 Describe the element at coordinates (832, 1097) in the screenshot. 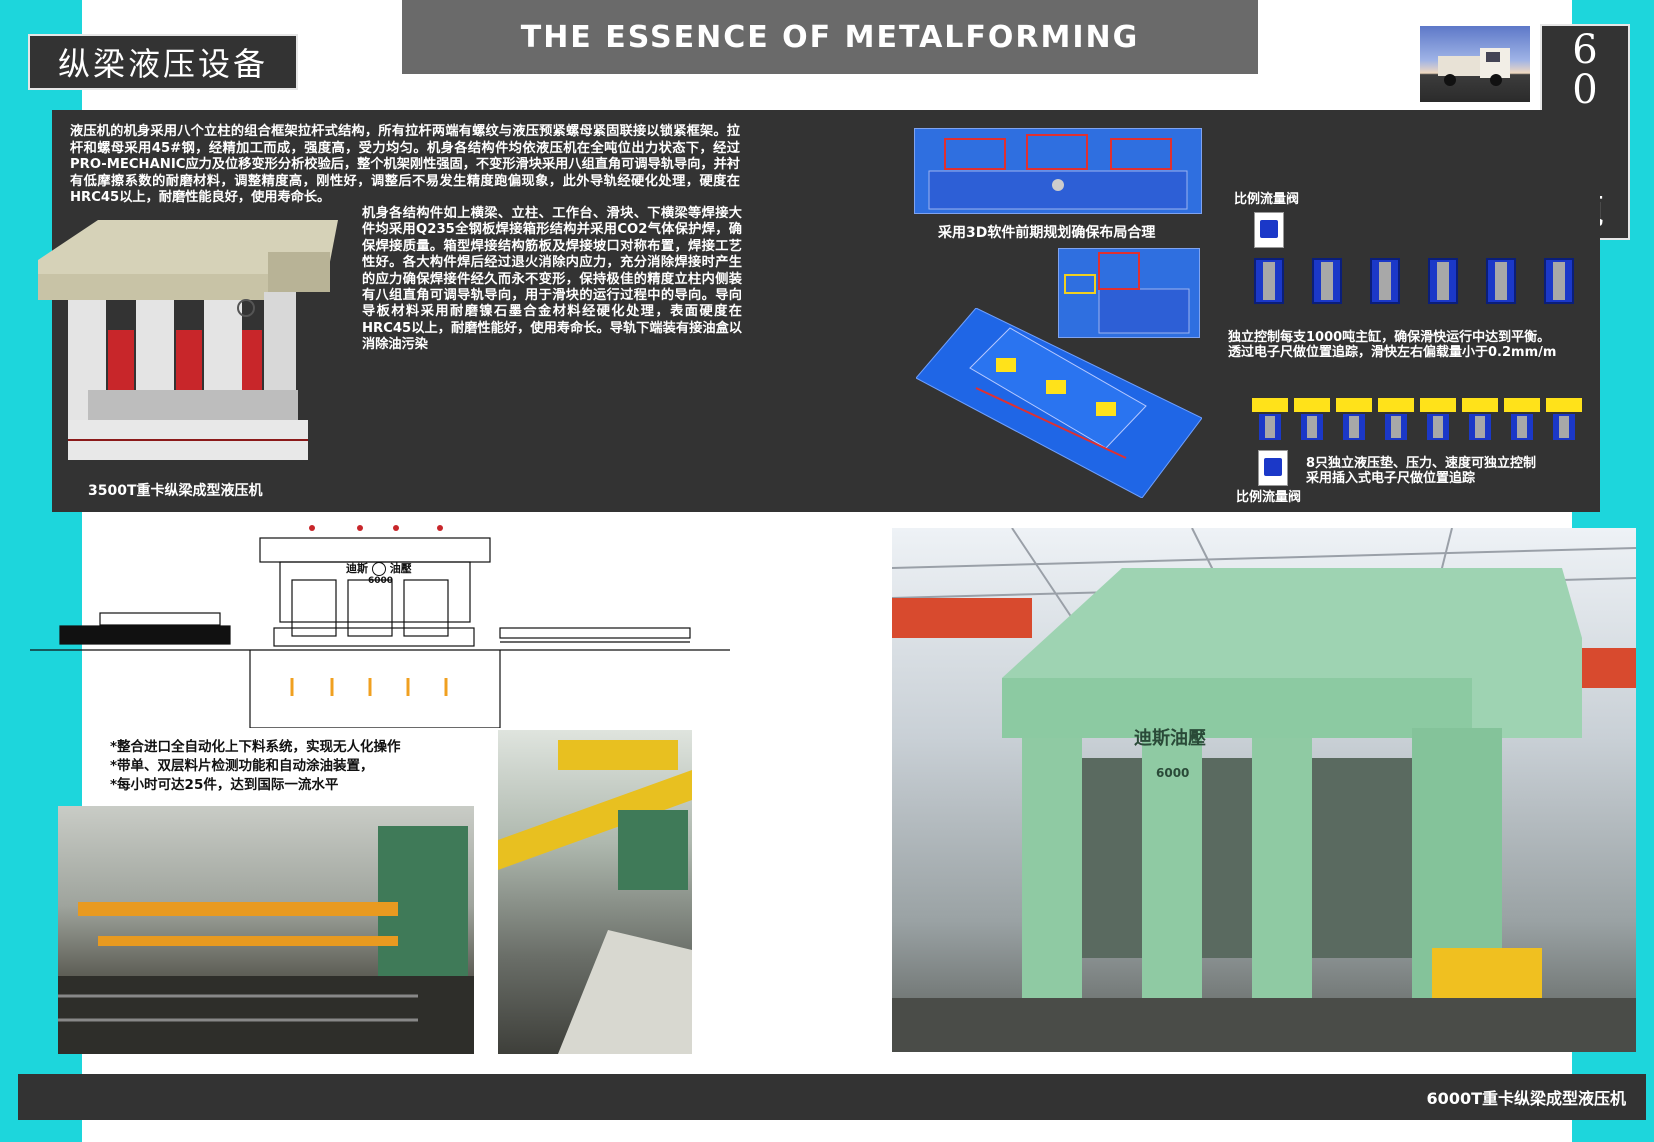

I see `footer-bar: 6000T重卡纵梁成型液压机` at that location.